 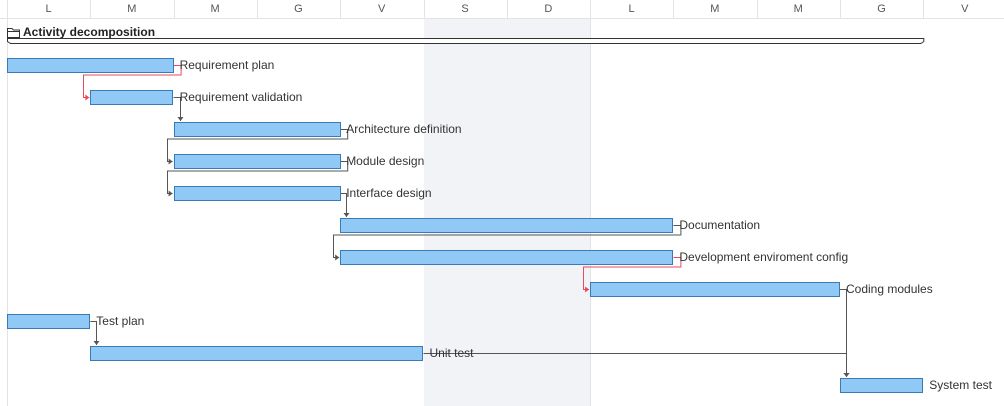 What do you see at coordinates (720, 225) in the screenshot?
I see `task-label: Documentation` at bounding box center [720, 225].